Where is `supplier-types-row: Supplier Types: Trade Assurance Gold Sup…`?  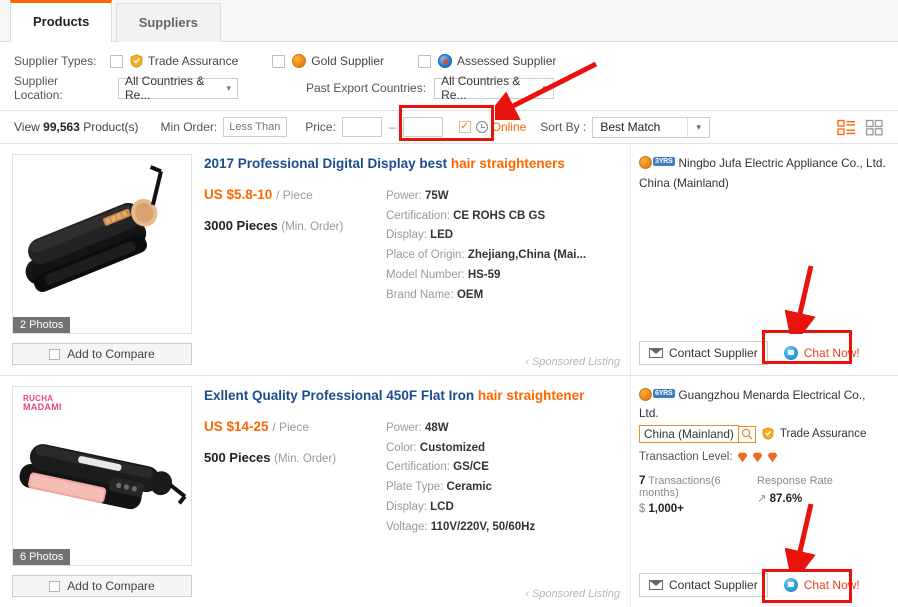
supplier-types-row: Supplier Types: Trade Assurance Gold Sup… is located at coordinates (449, 61).